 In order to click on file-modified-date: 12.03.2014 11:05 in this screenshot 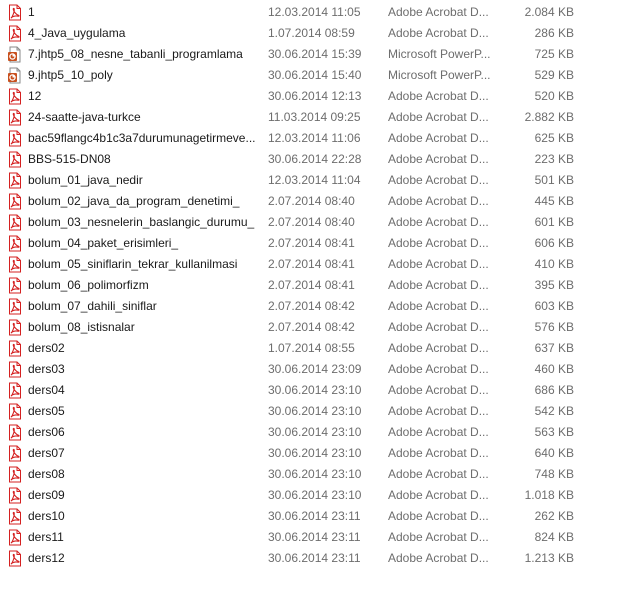, I will do `click(314, 12)`.